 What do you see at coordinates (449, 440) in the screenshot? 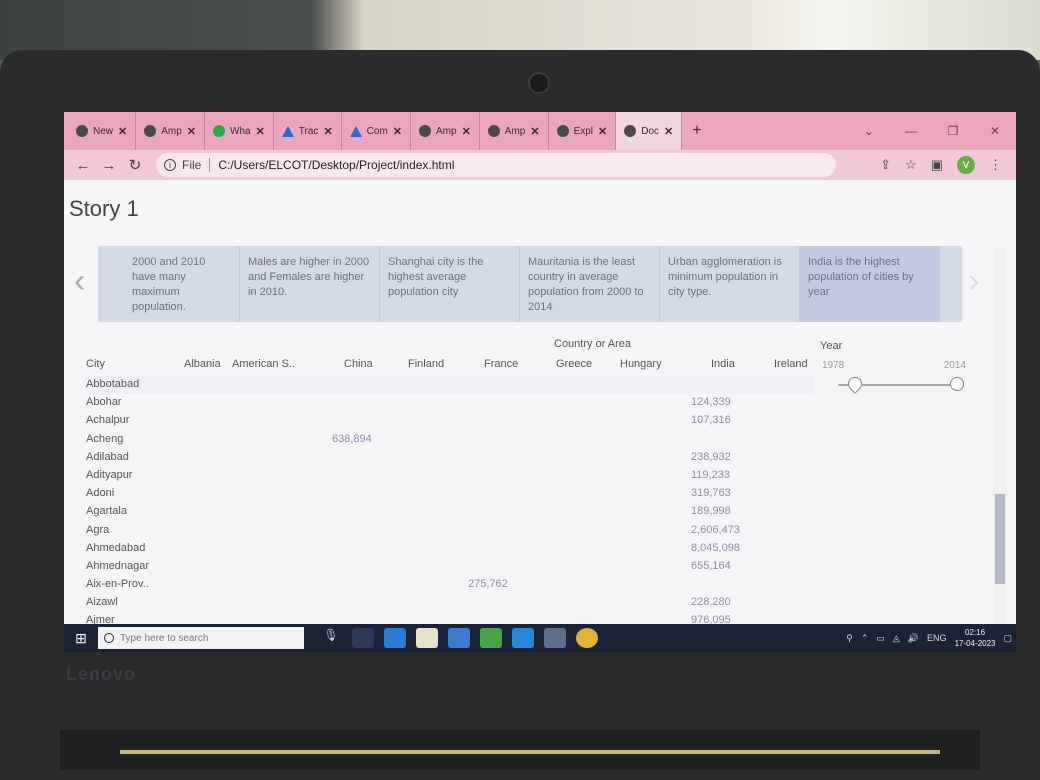
I see `table-row: Acheng 638,894` at bounding box center [449, 440].